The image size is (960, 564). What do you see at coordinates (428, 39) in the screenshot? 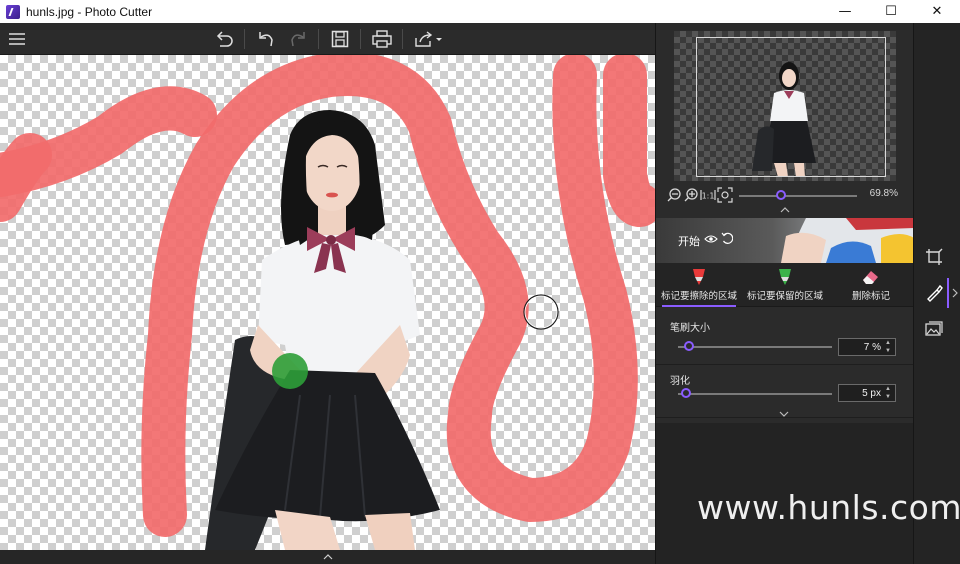
I see `share-icon` at bounding box center [428, 39].